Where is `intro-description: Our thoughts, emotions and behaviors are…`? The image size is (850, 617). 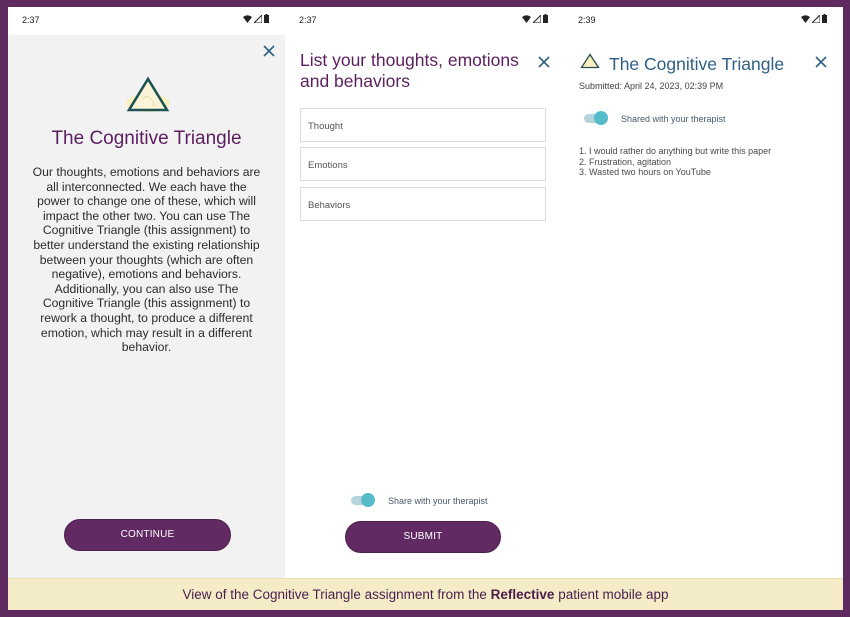
intro-description: Our thoughts, emotions and behaviors are… is located at coordinates (146, 260).